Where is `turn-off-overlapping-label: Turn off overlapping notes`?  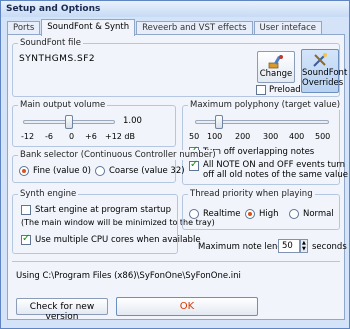 turn-off-overlapping-label: Turn off overlapping notes is located at coordinates (259, 152).